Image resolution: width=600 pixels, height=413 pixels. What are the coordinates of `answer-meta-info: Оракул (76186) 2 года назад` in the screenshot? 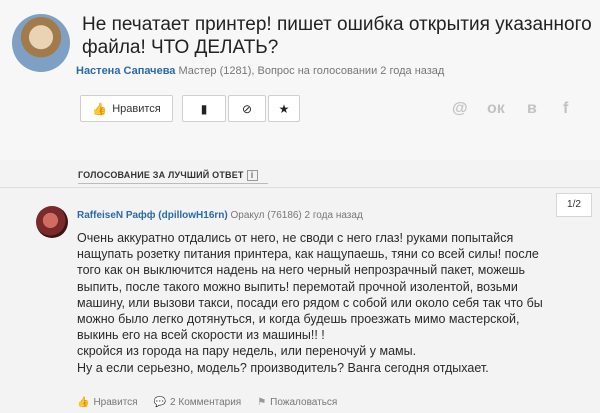 It's located at (296, 215).